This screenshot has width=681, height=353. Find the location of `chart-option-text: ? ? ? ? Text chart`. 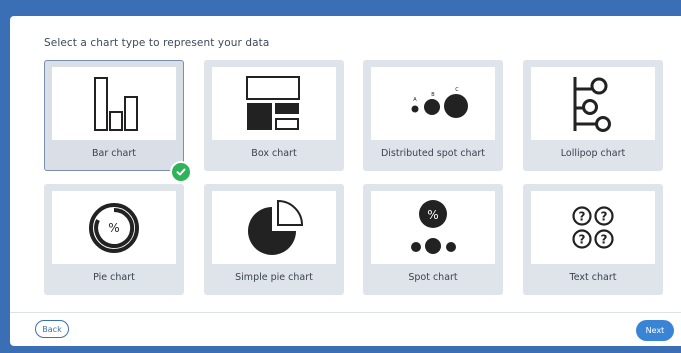

chart-option-text: ? ? ? ? Text chart is located at coordinates (593, 239).